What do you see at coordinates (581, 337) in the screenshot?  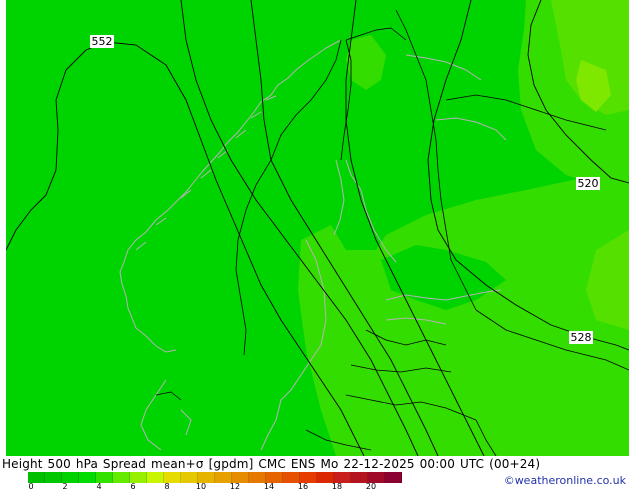 I see `contour-label-528: 528` at bounding box center [581, 337].